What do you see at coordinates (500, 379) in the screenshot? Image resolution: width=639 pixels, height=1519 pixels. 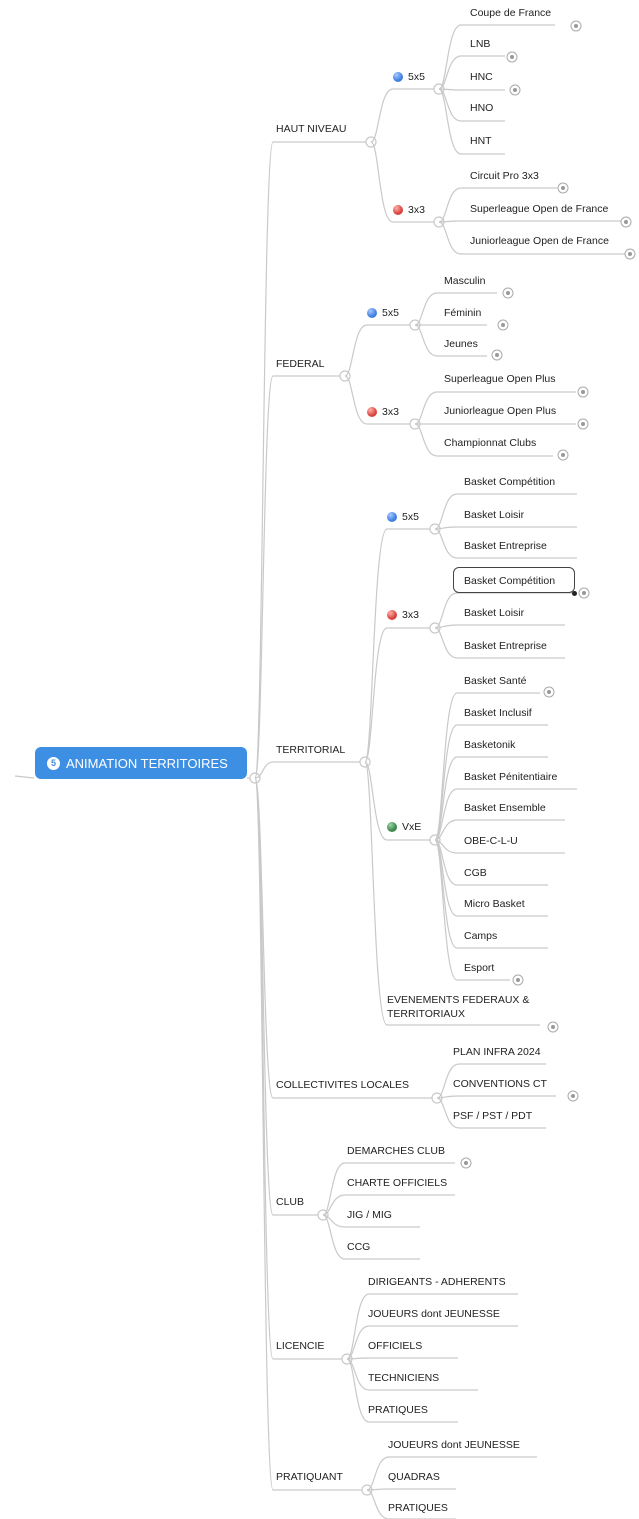 I see `leaf-federal-3x3: Superleague Open Plus` at bounding box center [500, 379].